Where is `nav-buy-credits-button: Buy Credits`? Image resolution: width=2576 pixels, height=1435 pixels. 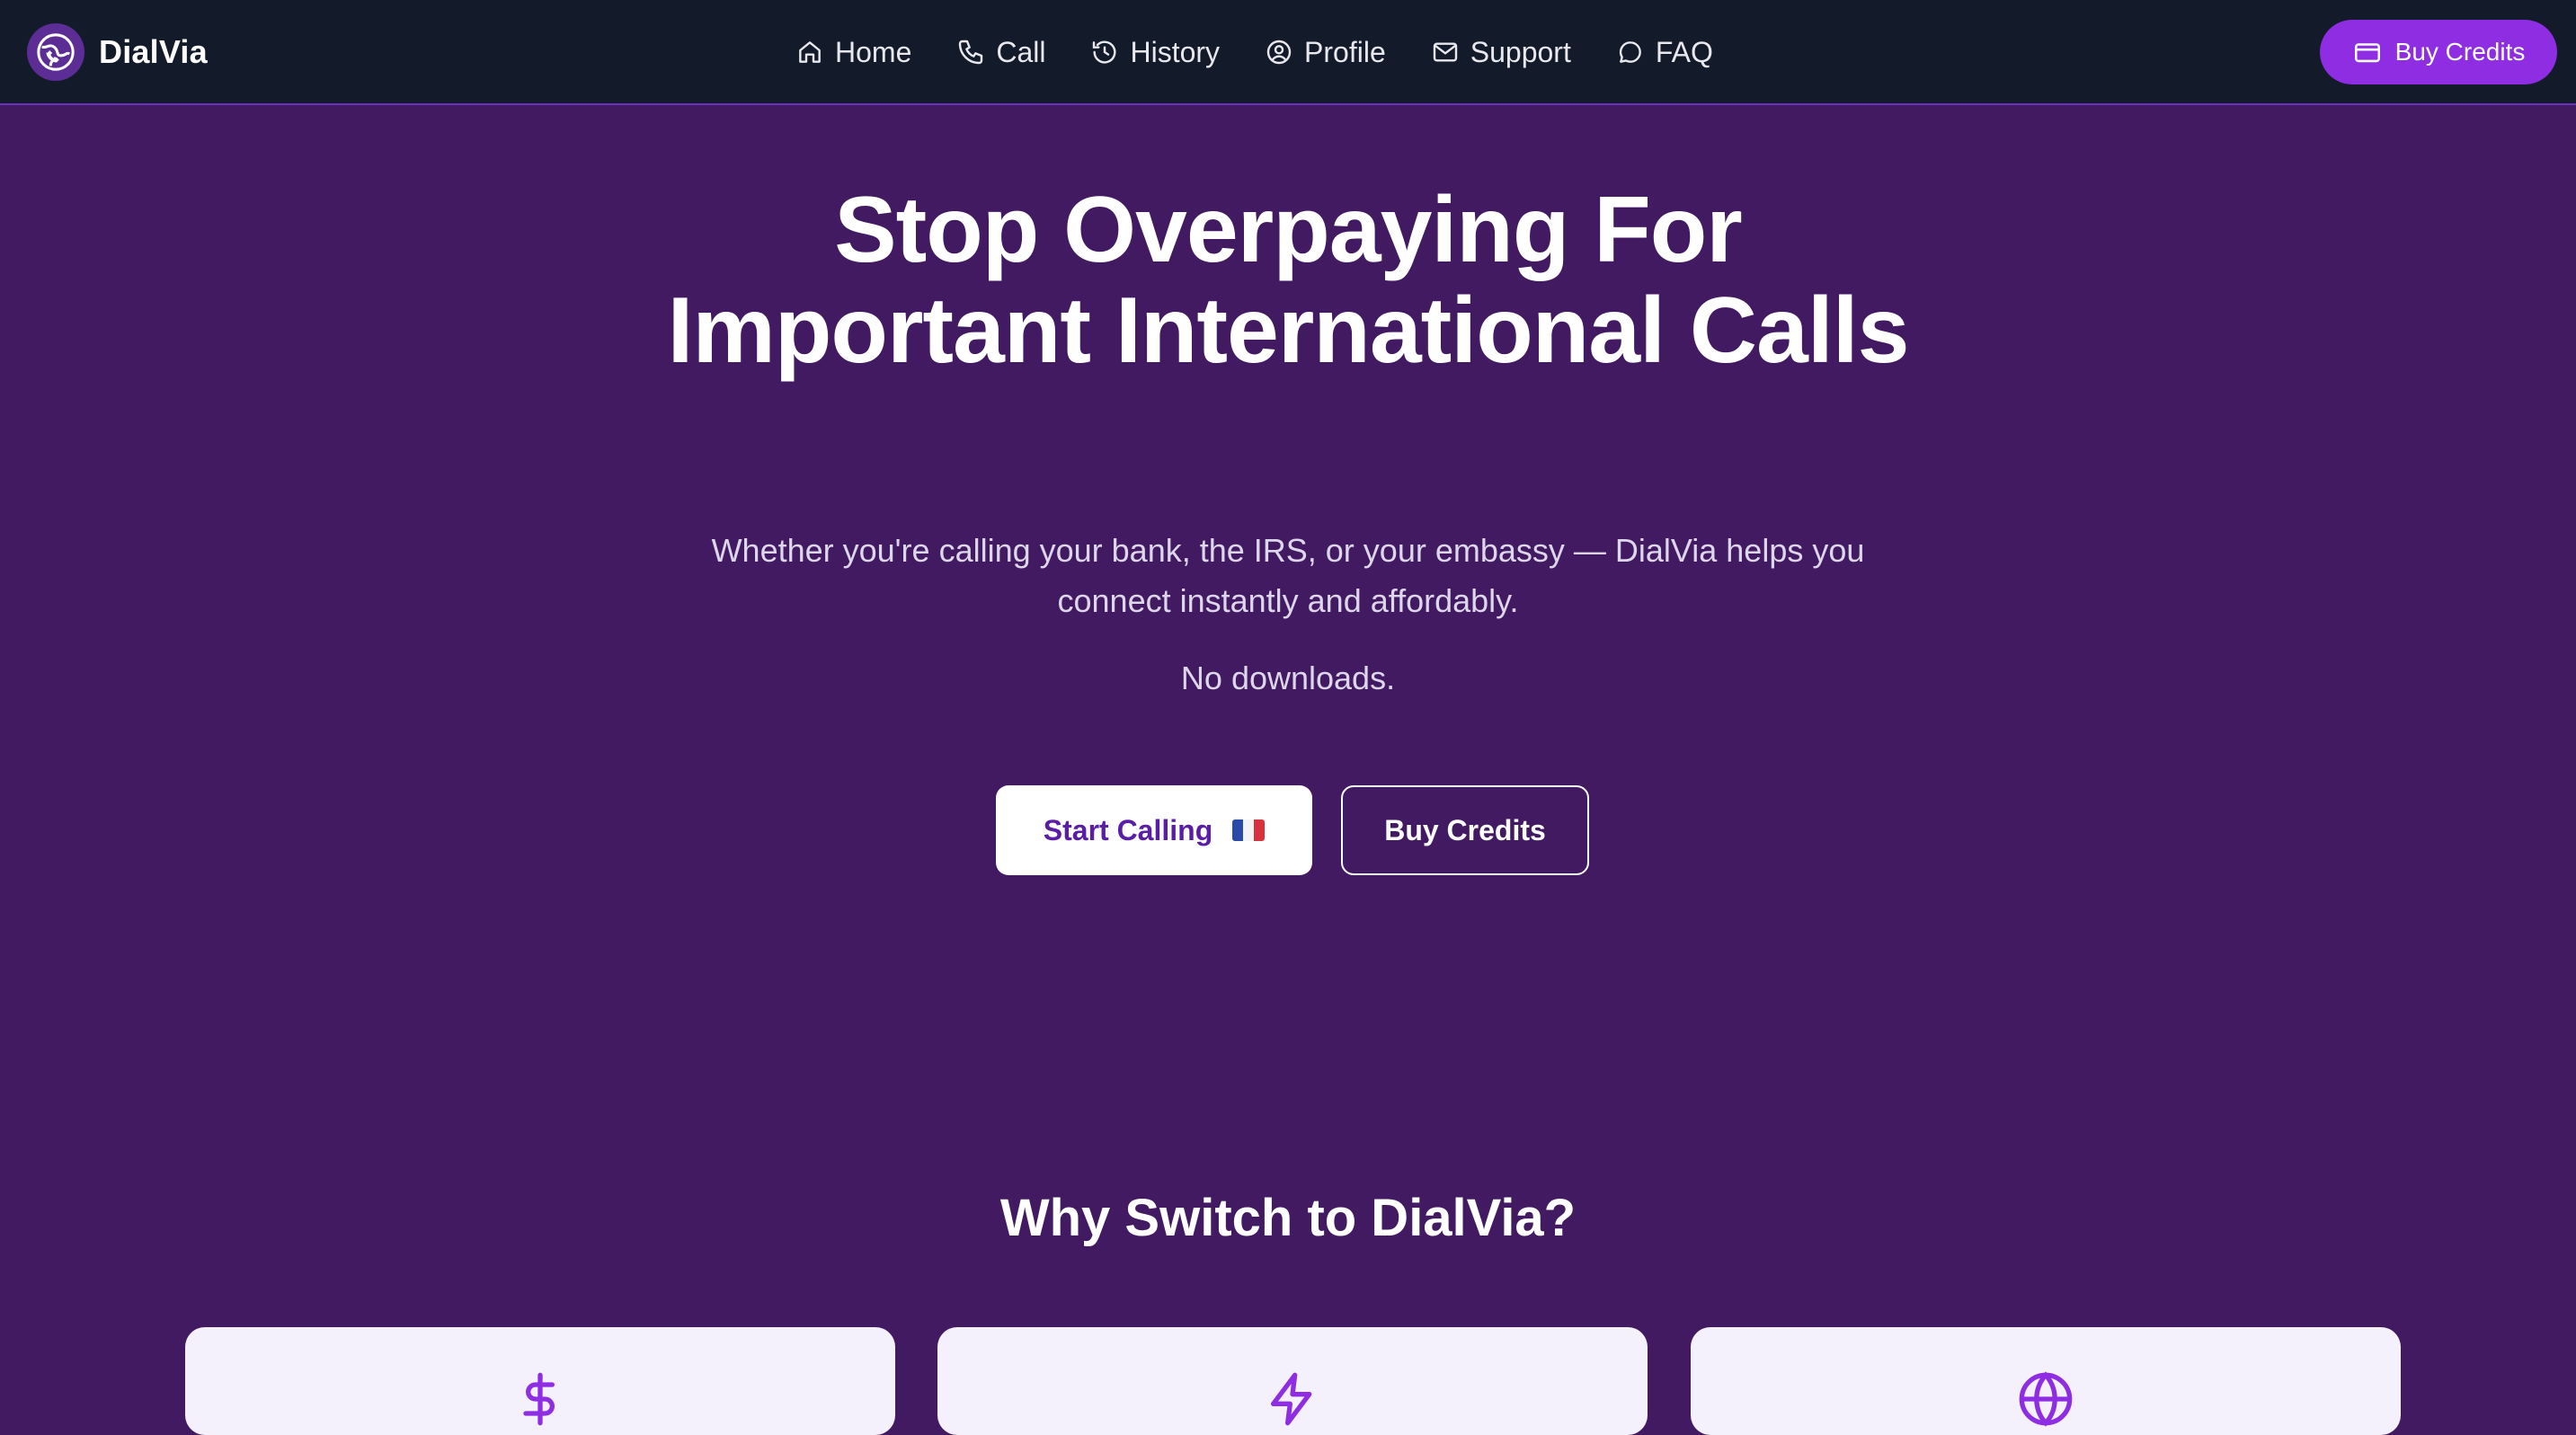
nav-buy-credits-button: Buy Credits is located at coordinates (2438, 52).